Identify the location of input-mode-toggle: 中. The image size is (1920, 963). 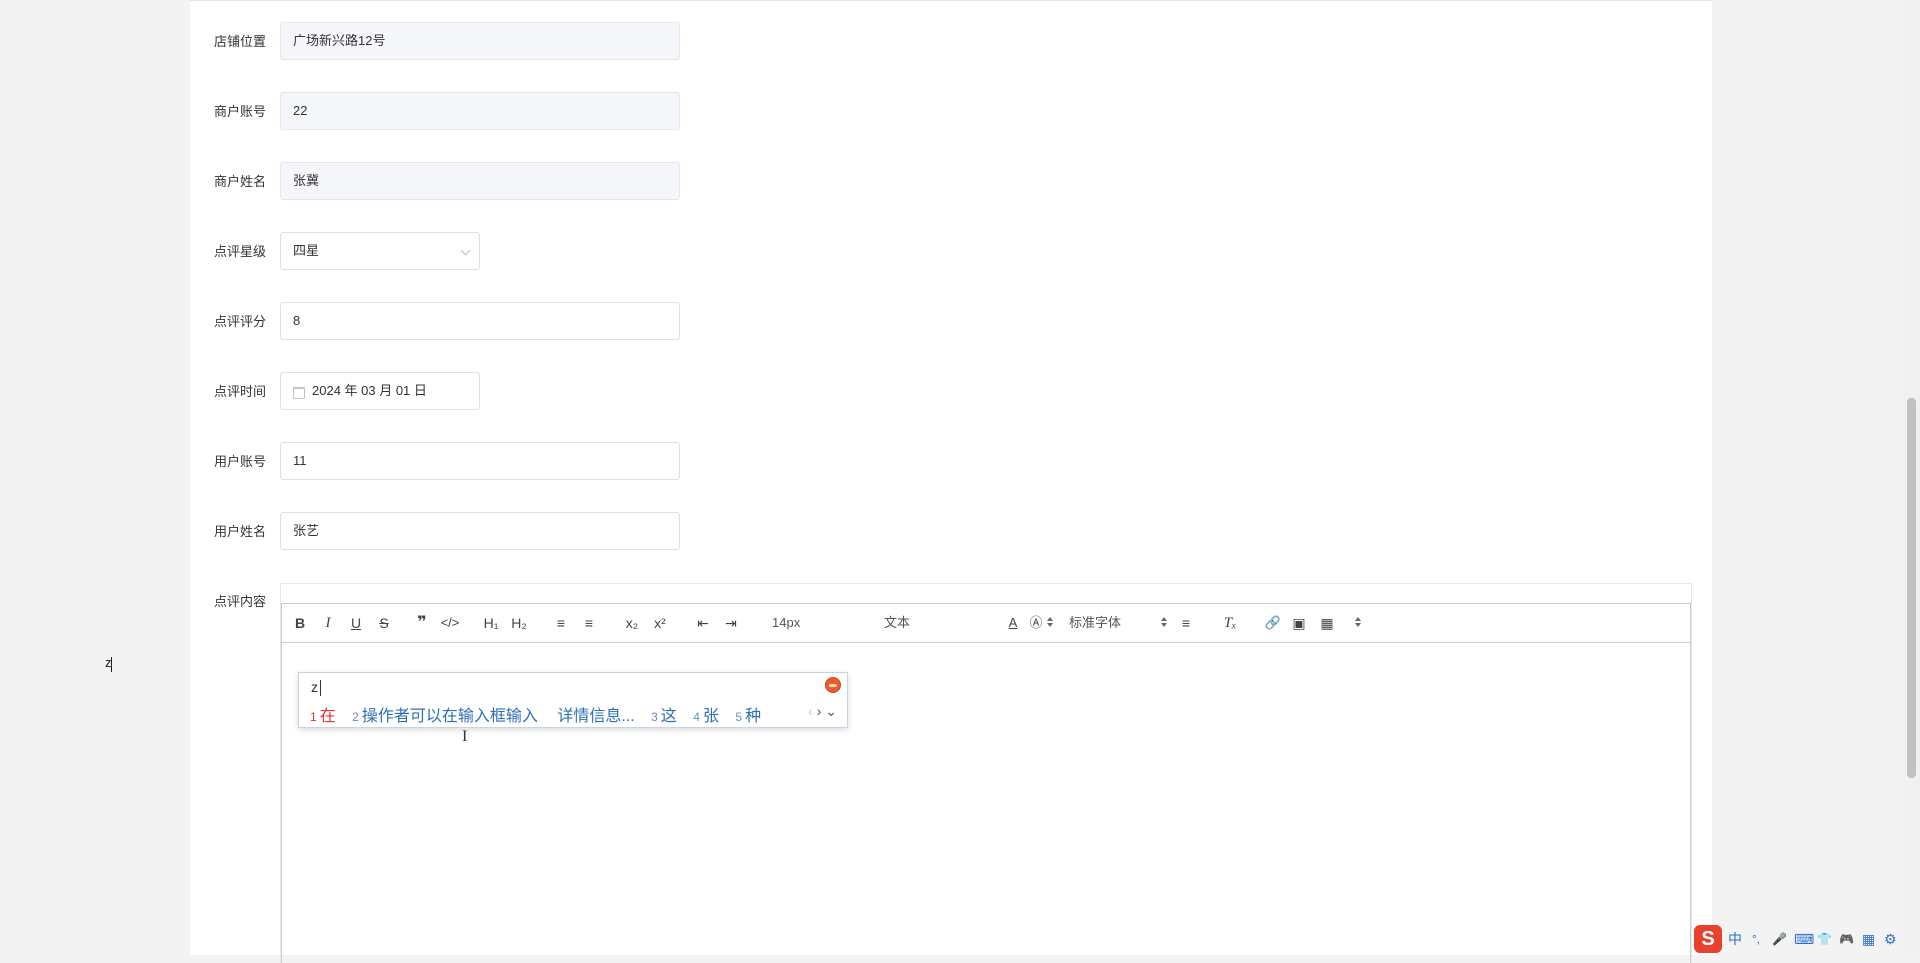
(1735, 939).